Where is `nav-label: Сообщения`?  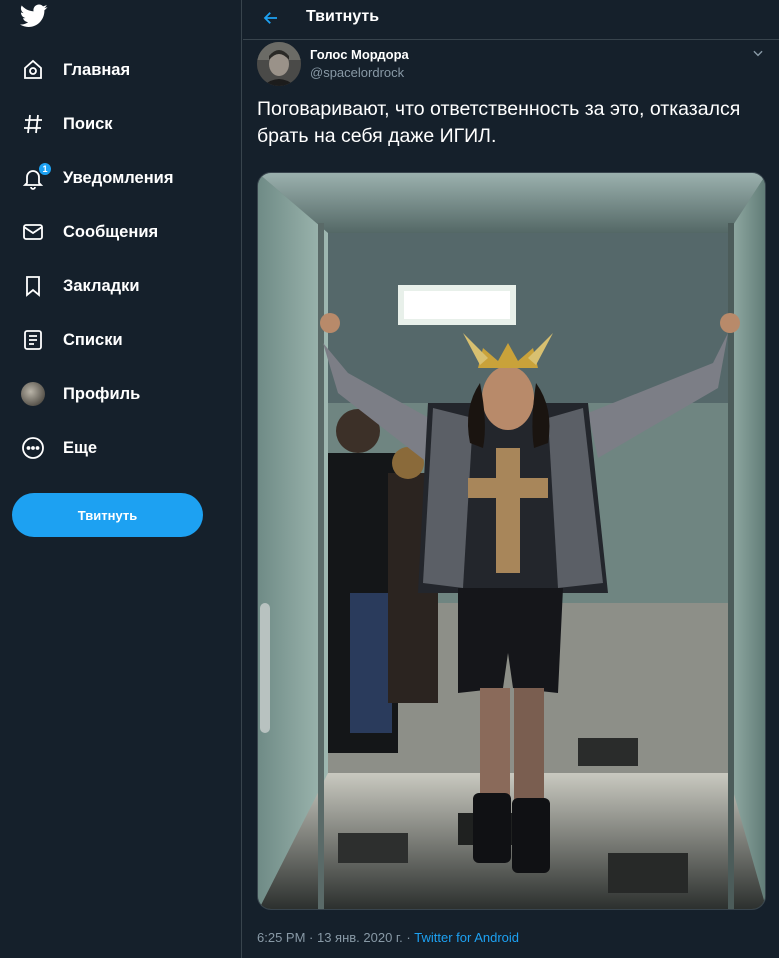 nav-label: Сообщения is located at coordinates (111, 231).